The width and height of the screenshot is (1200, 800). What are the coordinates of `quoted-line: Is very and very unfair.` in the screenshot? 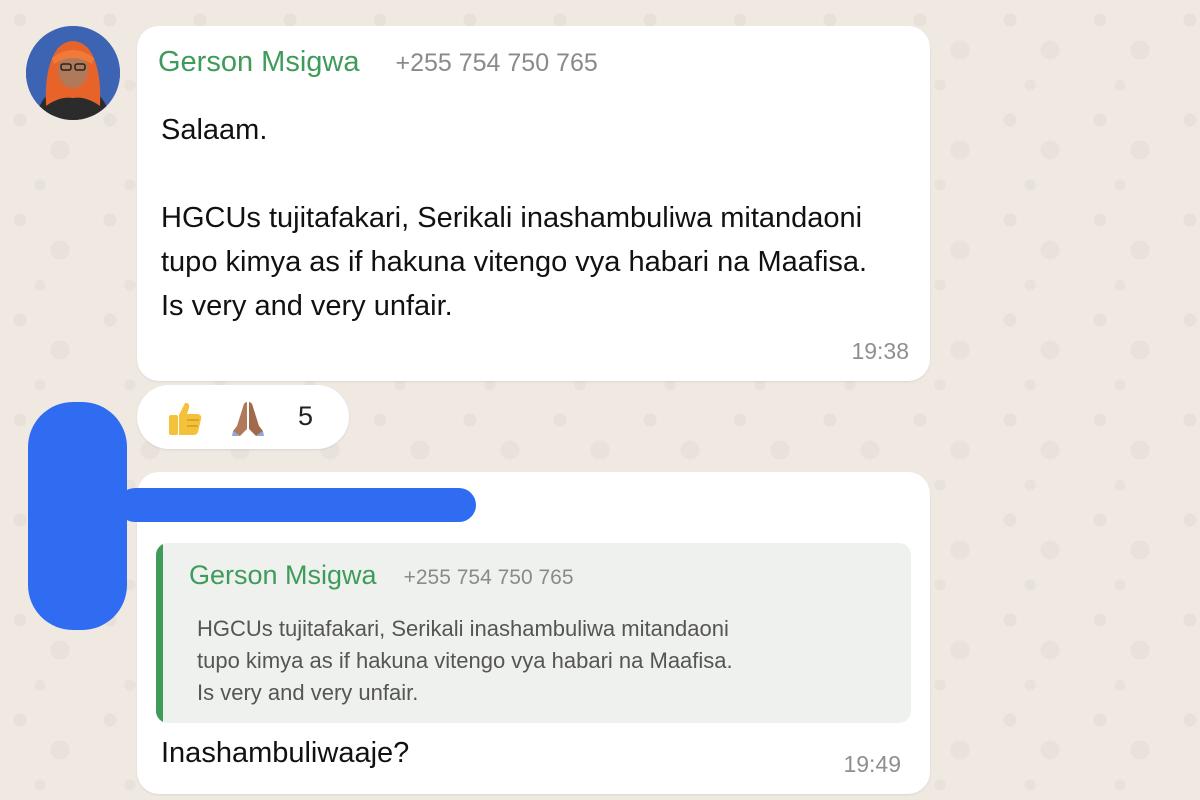 It's located at (308, 692).